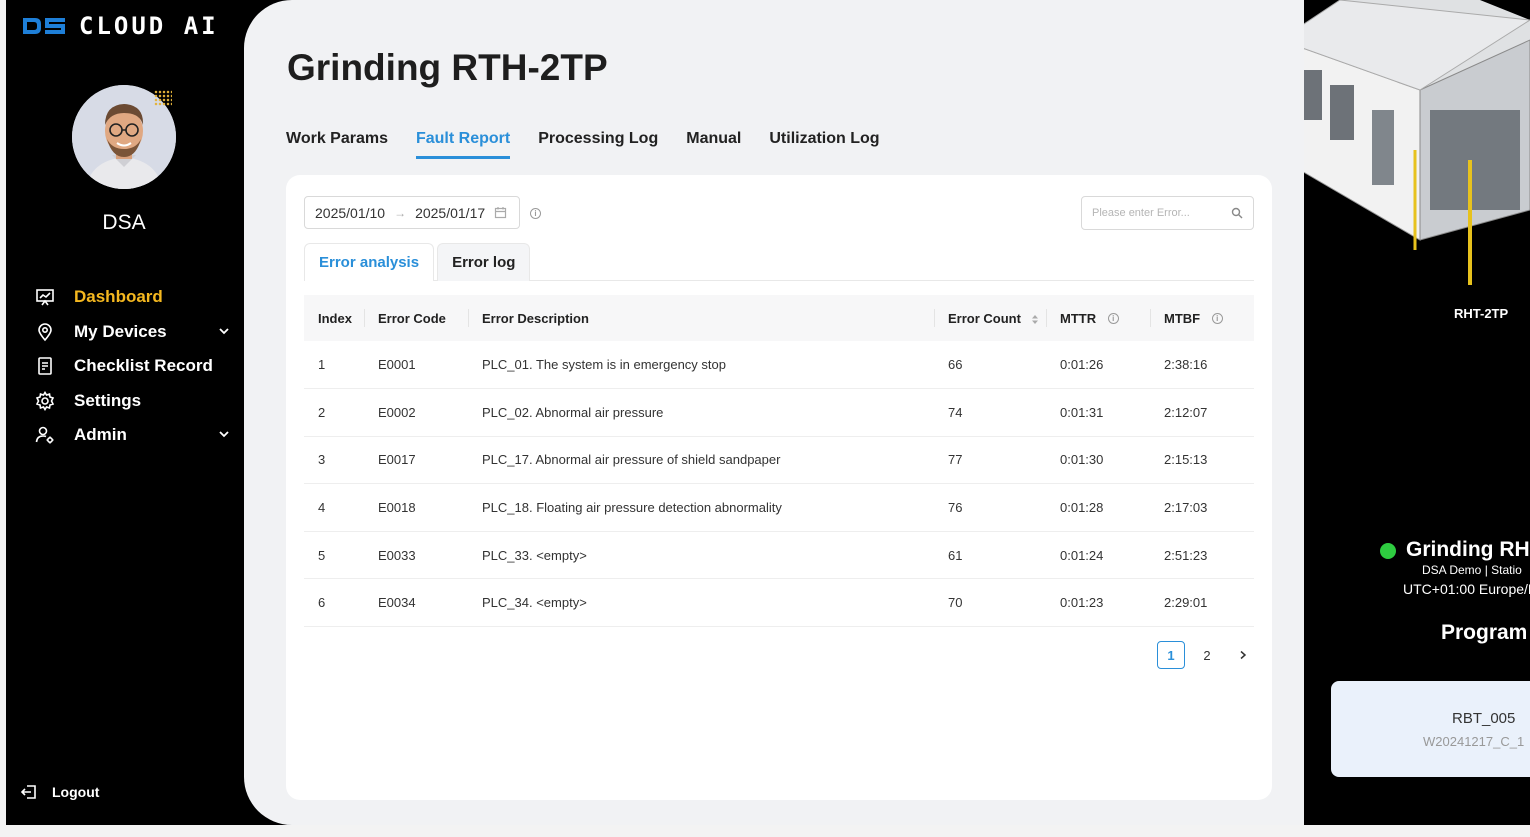 The image size is (1530, 837). What do you see at coordinates (416, 412) in the screenshot?
I see `cell-code: E0002` at bounding box center [416, 412].